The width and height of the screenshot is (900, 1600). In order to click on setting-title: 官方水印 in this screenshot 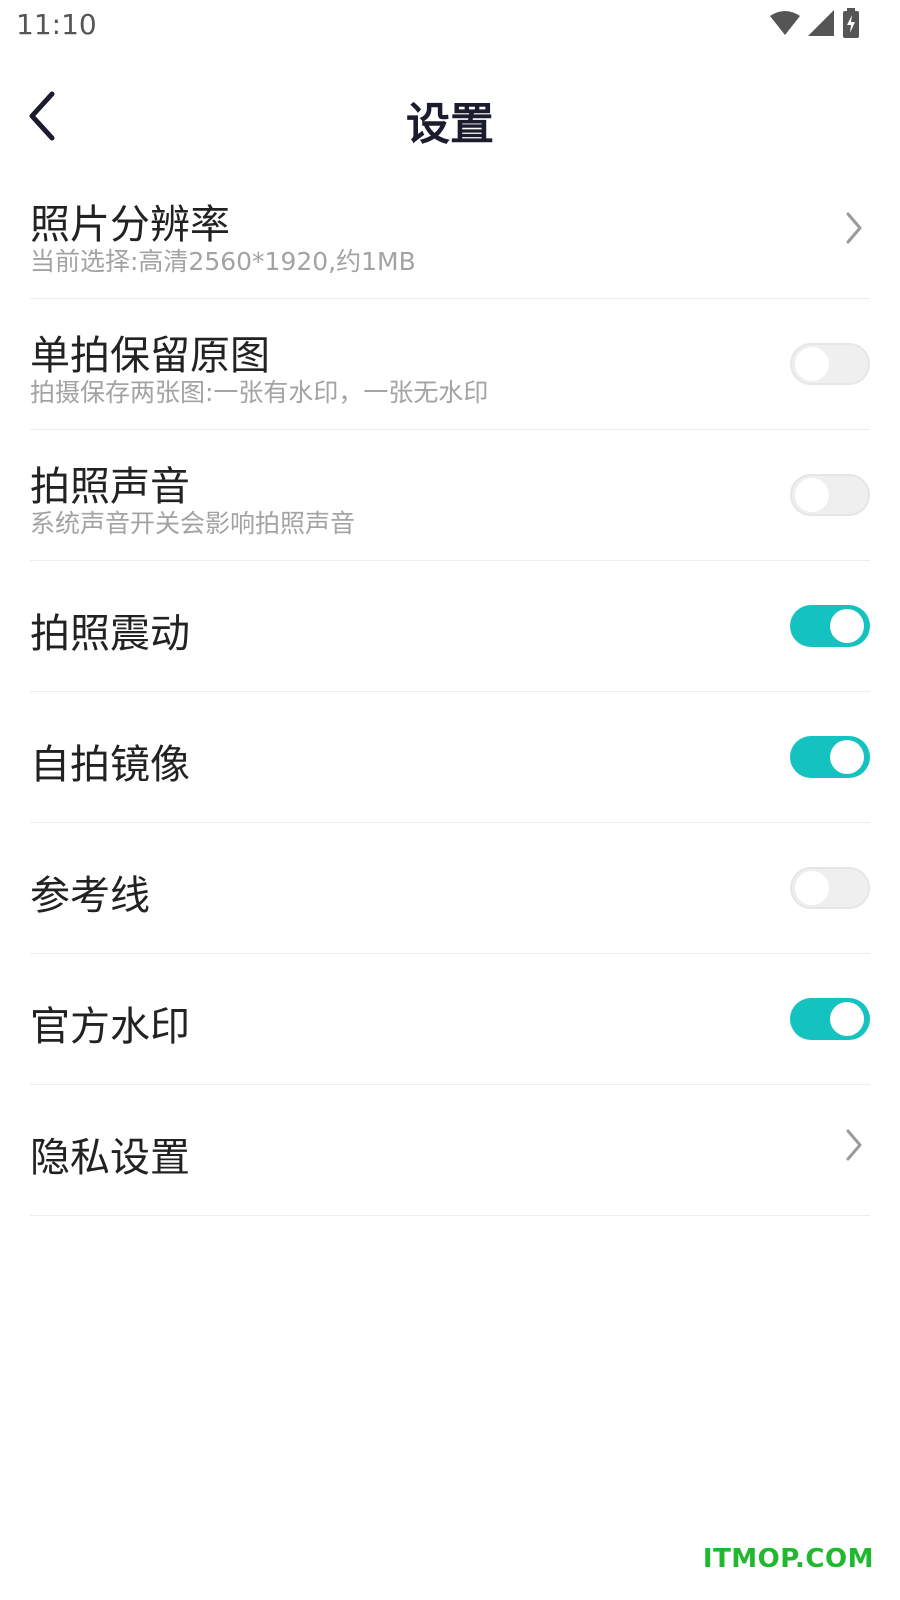, I will do `click(110, 1027)`.